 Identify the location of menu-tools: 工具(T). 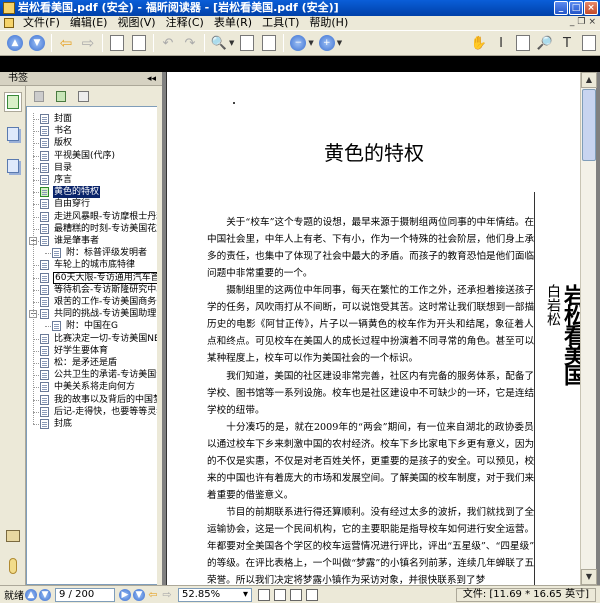
(282, 23).